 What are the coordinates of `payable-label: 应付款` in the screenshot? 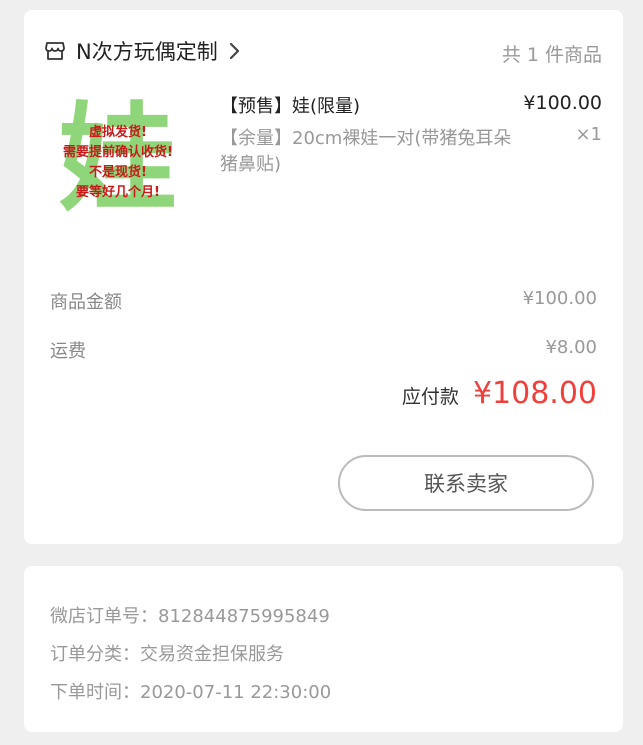 It's located at (430, 397).